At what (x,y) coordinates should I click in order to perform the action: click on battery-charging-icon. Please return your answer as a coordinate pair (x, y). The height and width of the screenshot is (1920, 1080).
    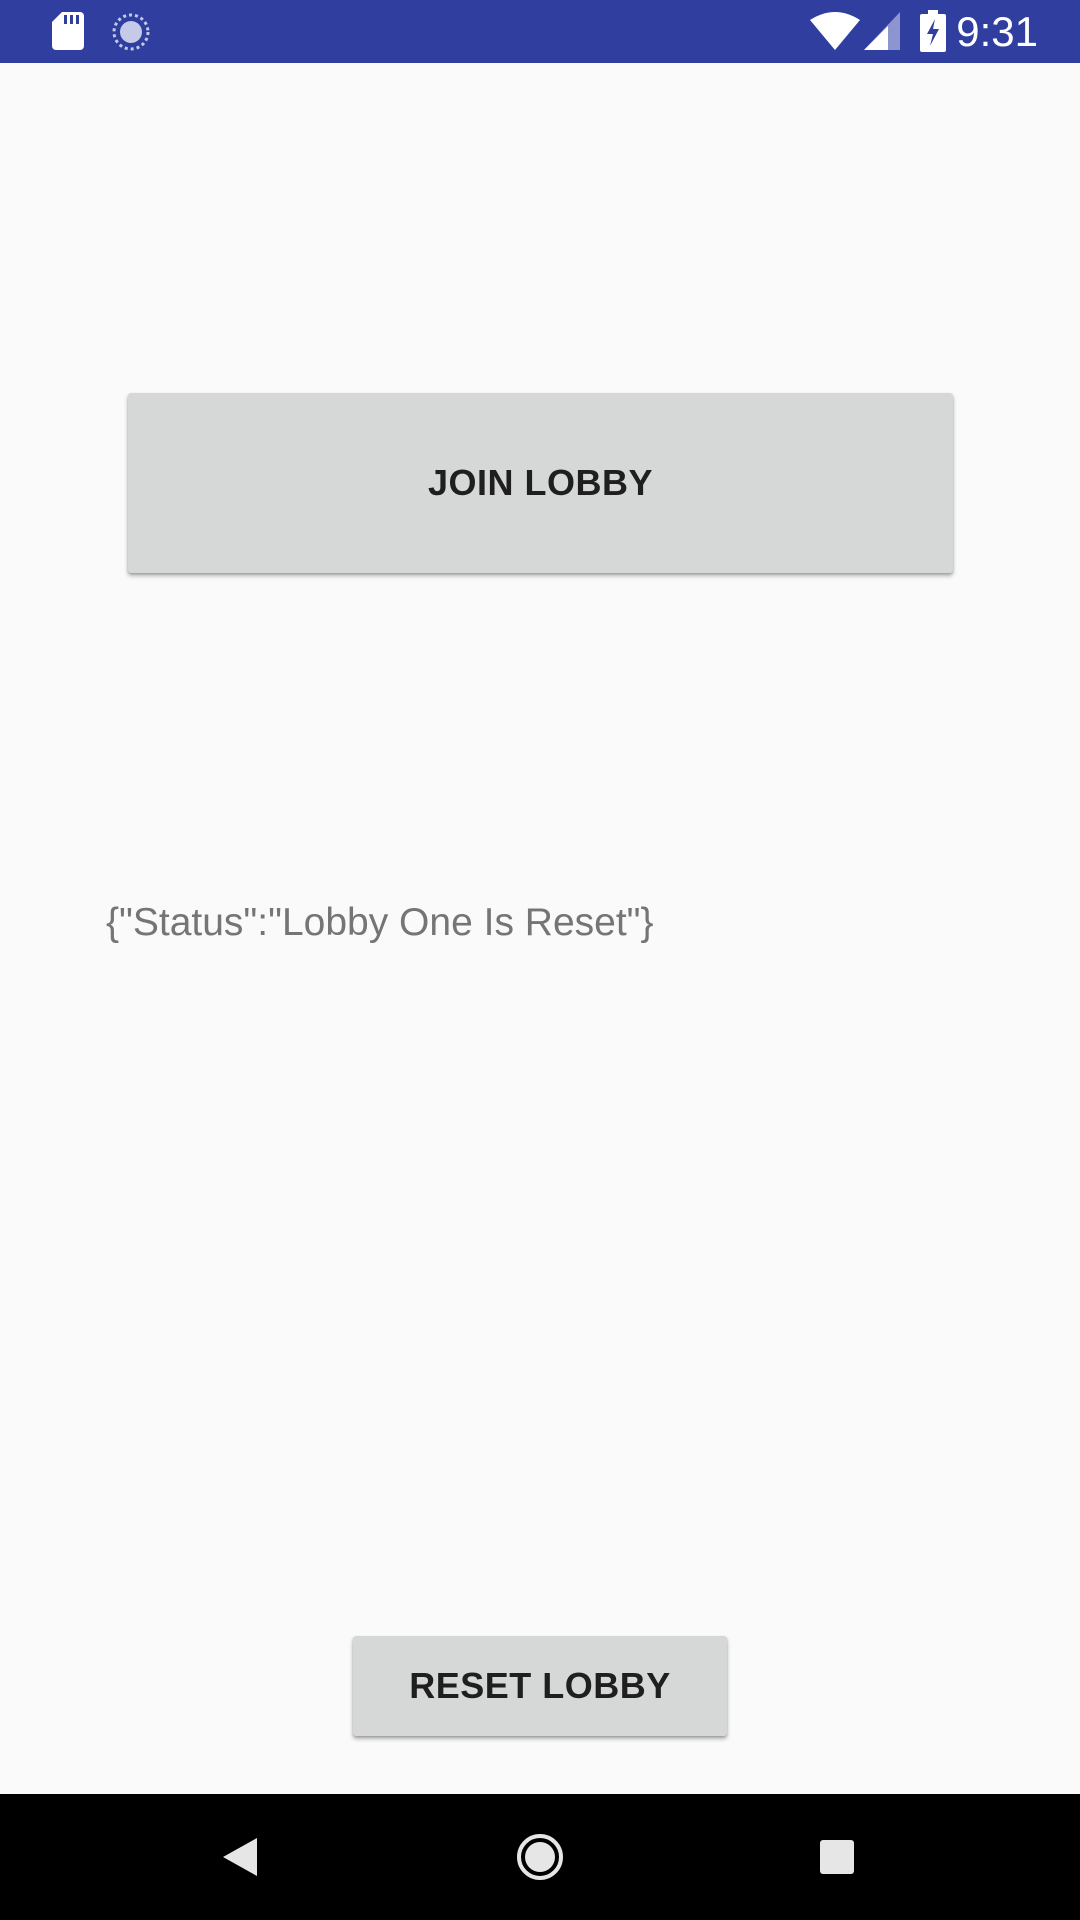
    Looking at the image, I should click on (933, 31).